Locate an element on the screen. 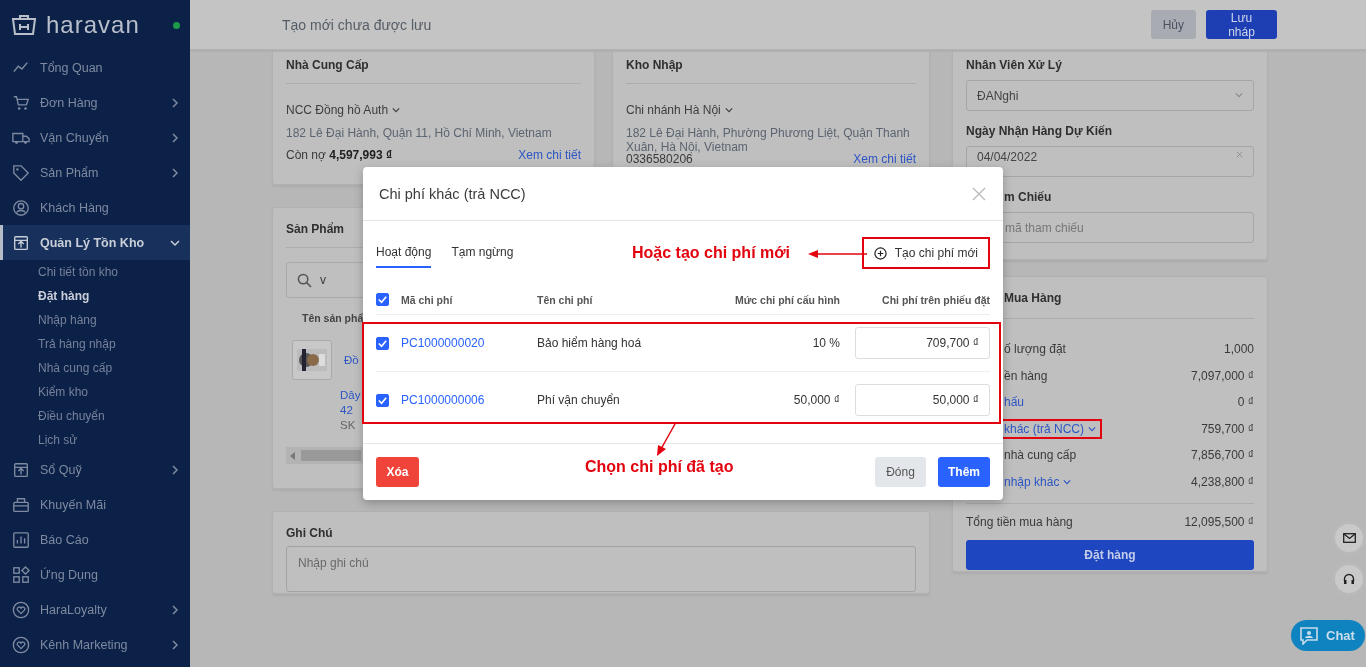  headset-icon is located at coordinates (1349, 579).